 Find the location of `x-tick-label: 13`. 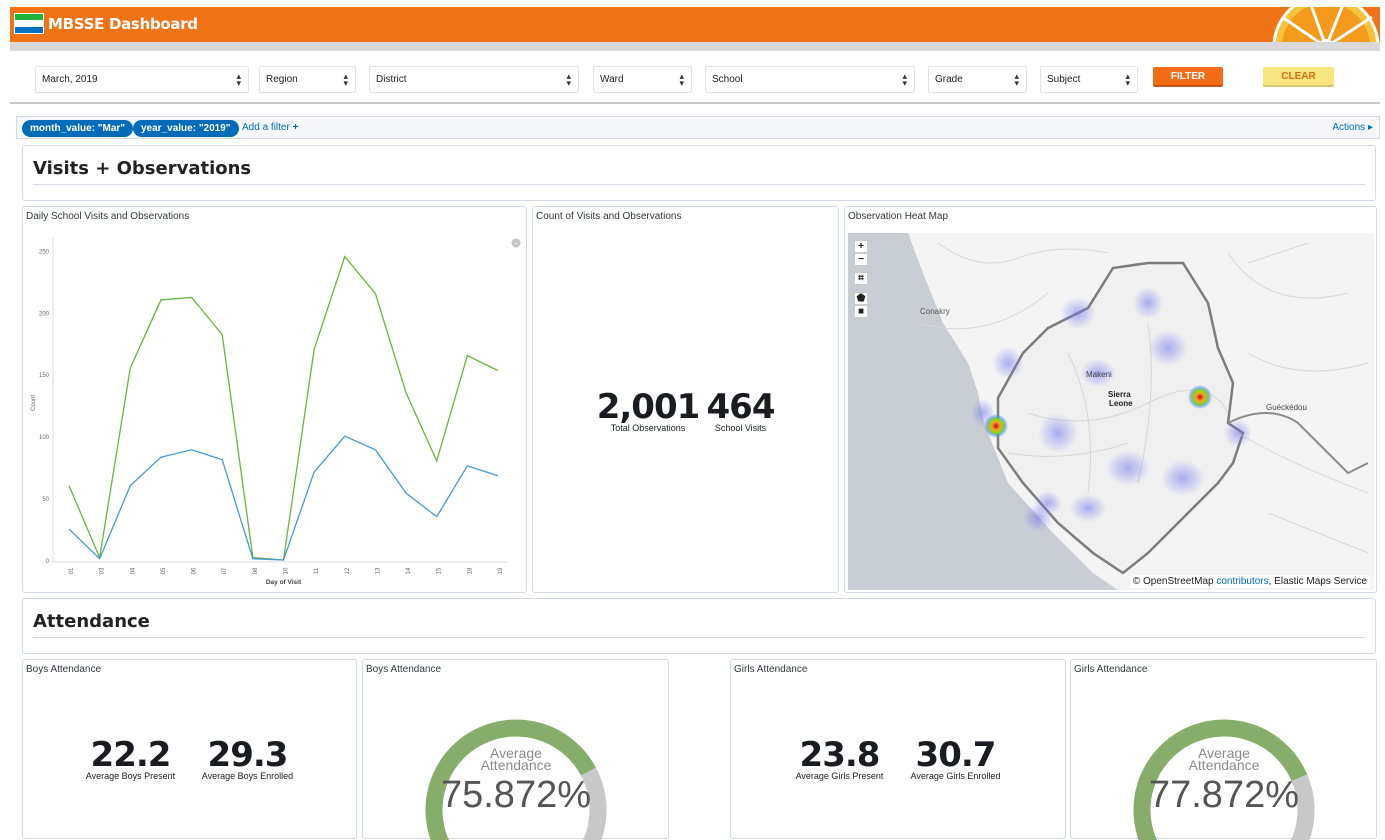

x-tick-label: 13 is located at coordinates (378, 570).